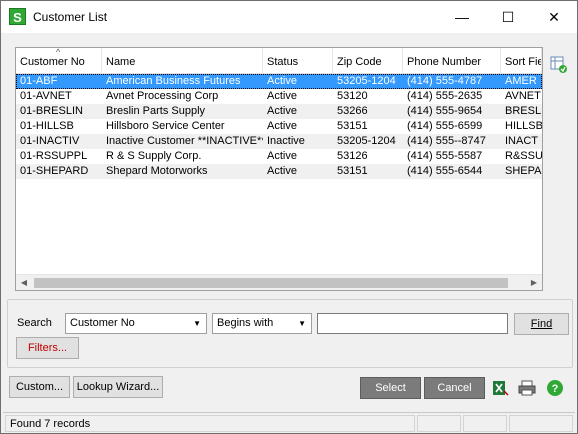 The height and width of the screenshot is (434, 578). Describe the element at coordinates (412, 323) in the screenshot. I see `search-input` at that location.